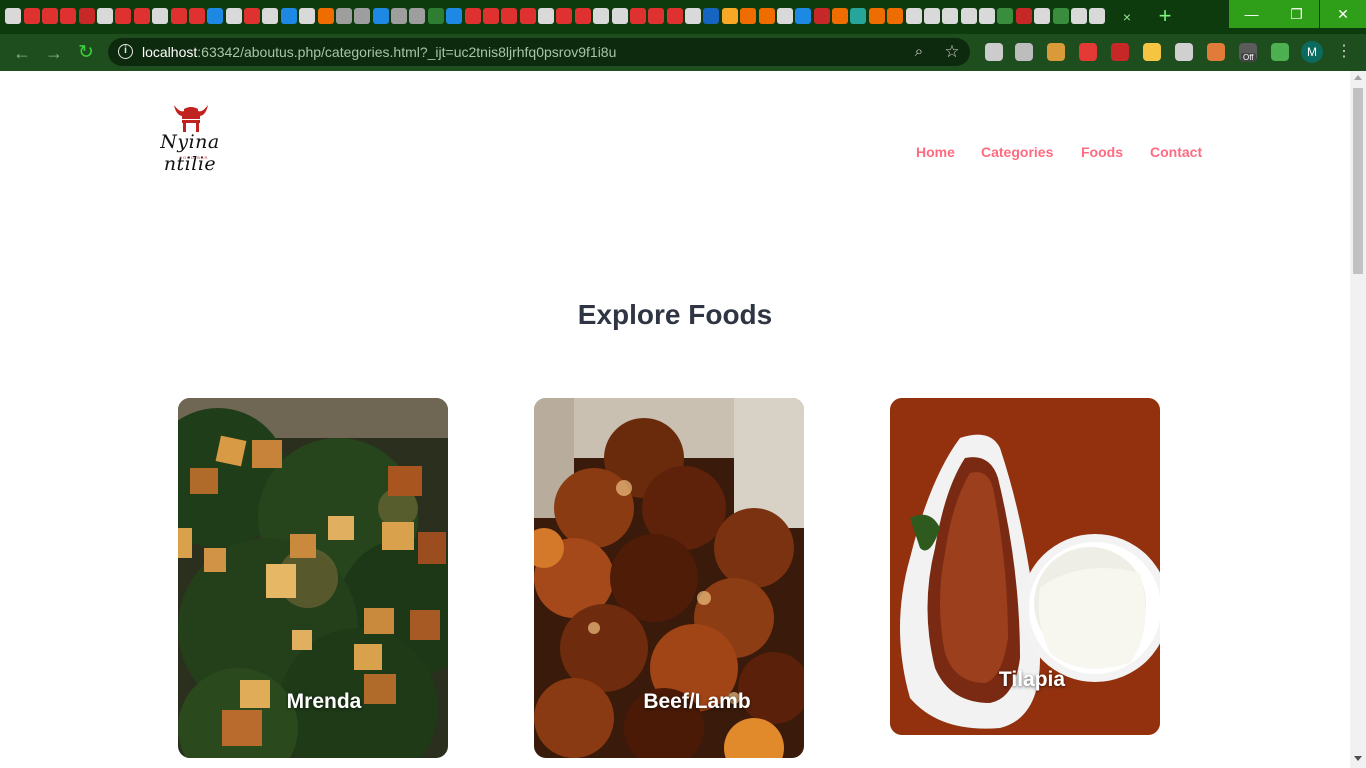  I want to click on scroll-thumb, so click(1358, 181).